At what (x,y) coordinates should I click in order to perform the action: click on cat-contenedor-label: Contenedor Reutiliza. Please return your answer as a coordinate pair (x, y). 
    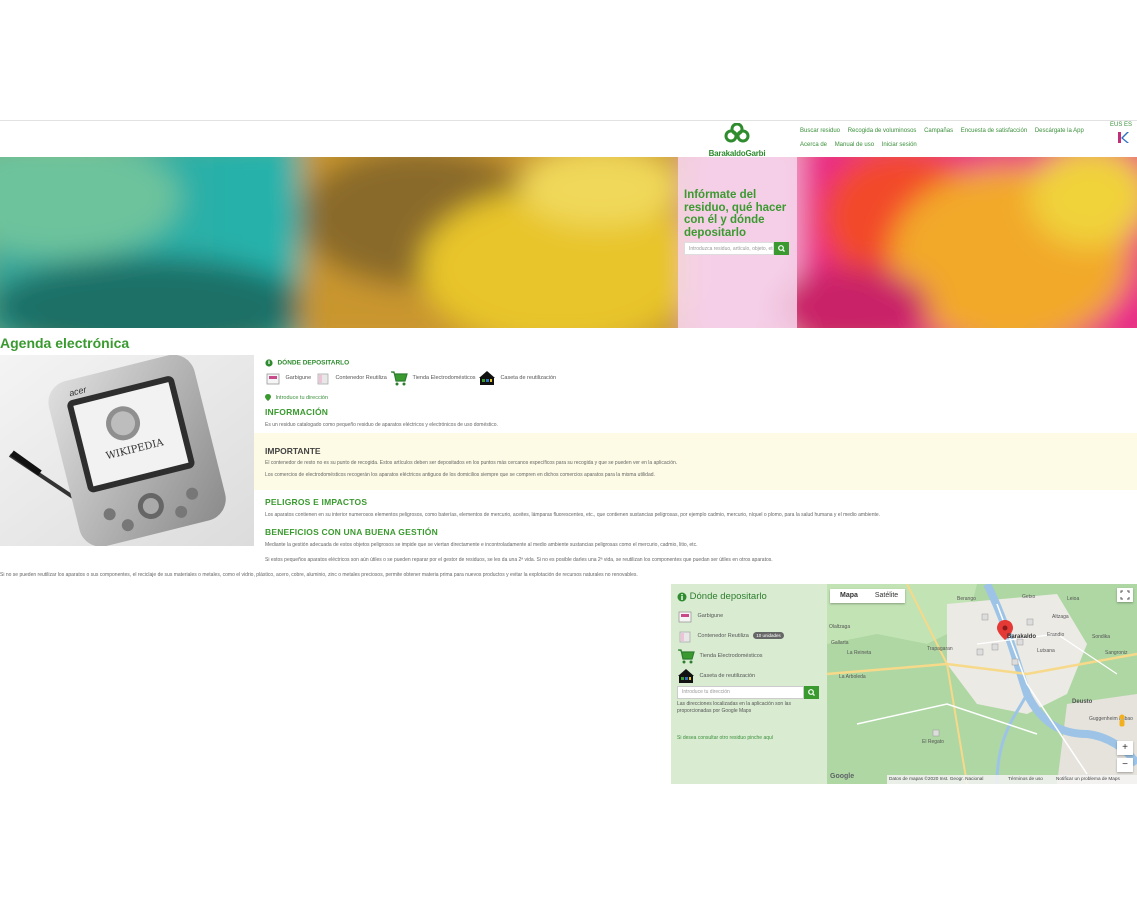
    Looking at the image, I should click on (361, 377).